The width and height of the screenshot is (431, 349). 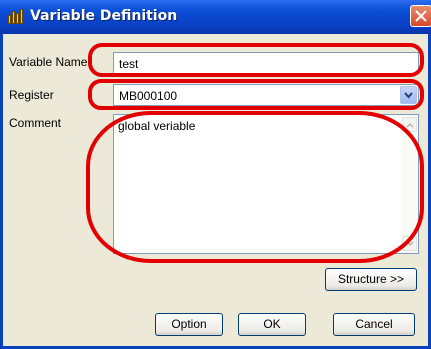 I want to click on ok-button: OK, so click(x=272, y=324).